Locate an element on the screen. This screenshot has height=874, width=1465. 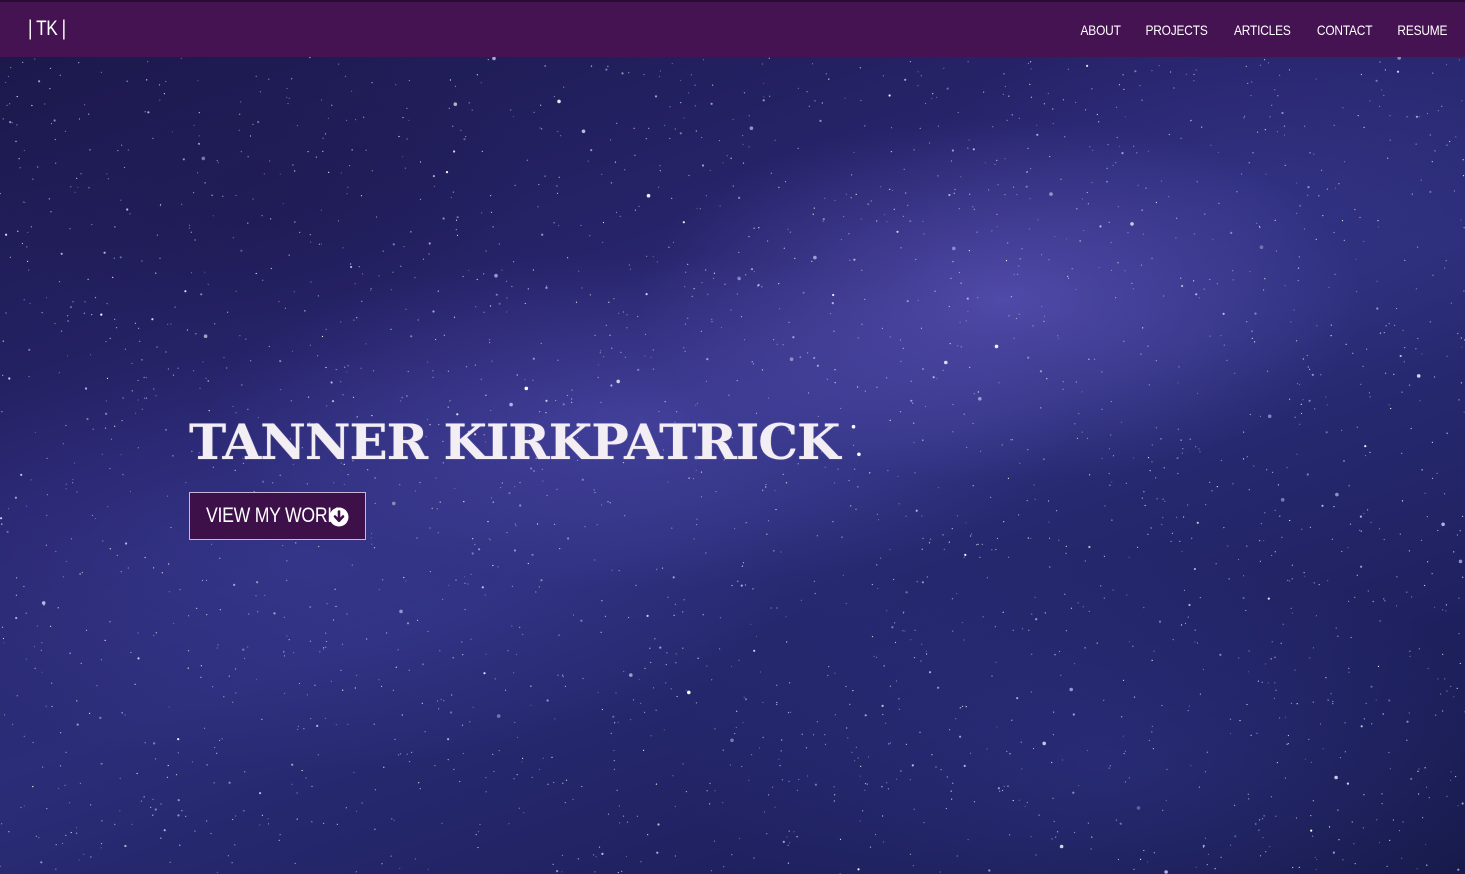
view-my-work-button: VIEW MY WORK is located at coordinates (277, 516).